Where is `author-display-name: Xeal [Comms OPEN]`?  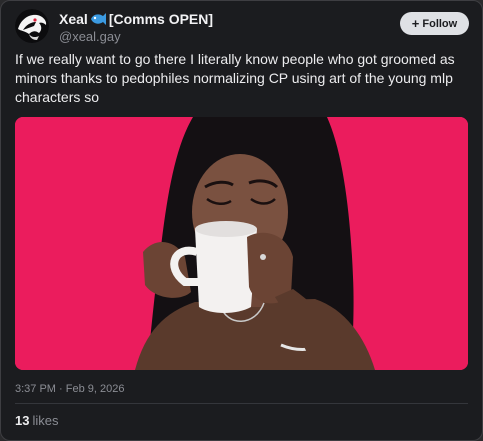 author-display-name: Xeal [Comms OPEN] is located at coordinates (136, 19).